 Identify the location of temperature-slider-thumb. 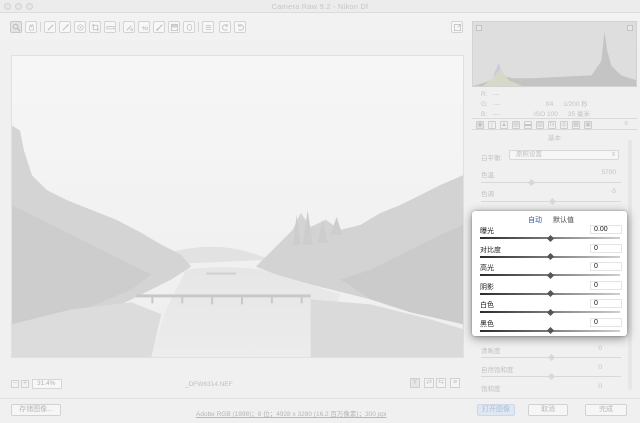
(531, 182).